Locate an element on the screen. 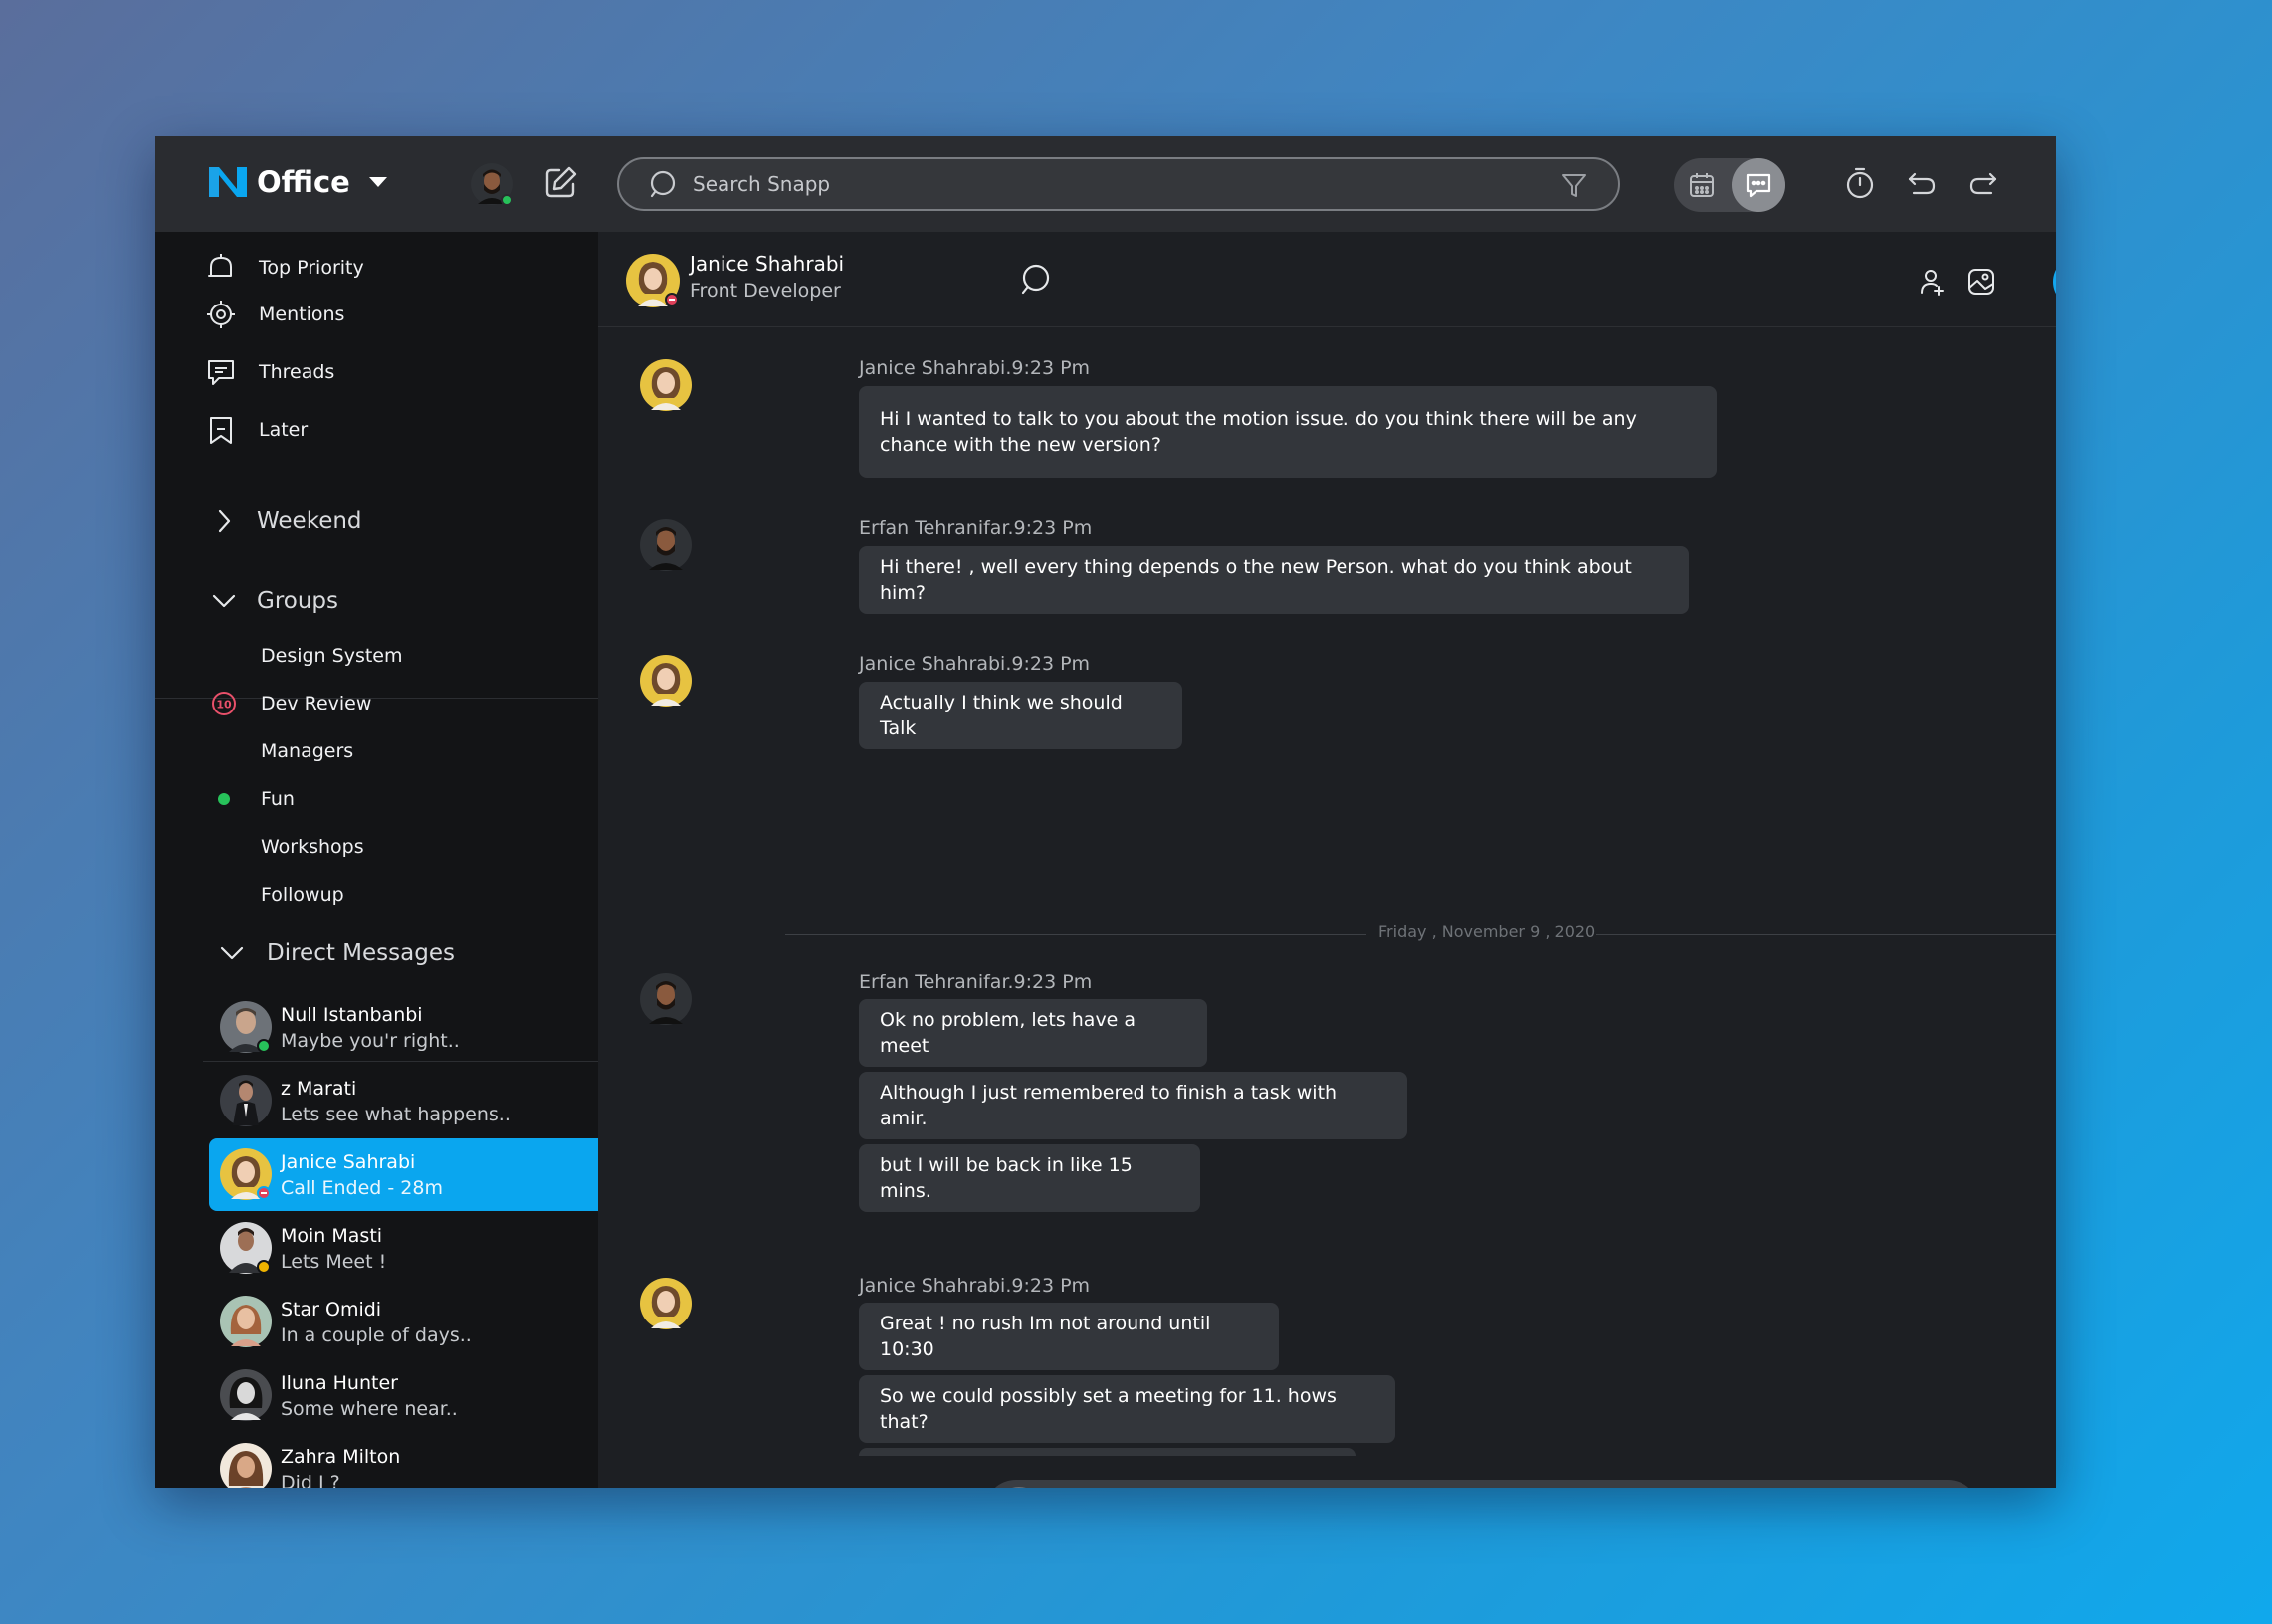  view-toggle is located at coordinates (1729, 185).